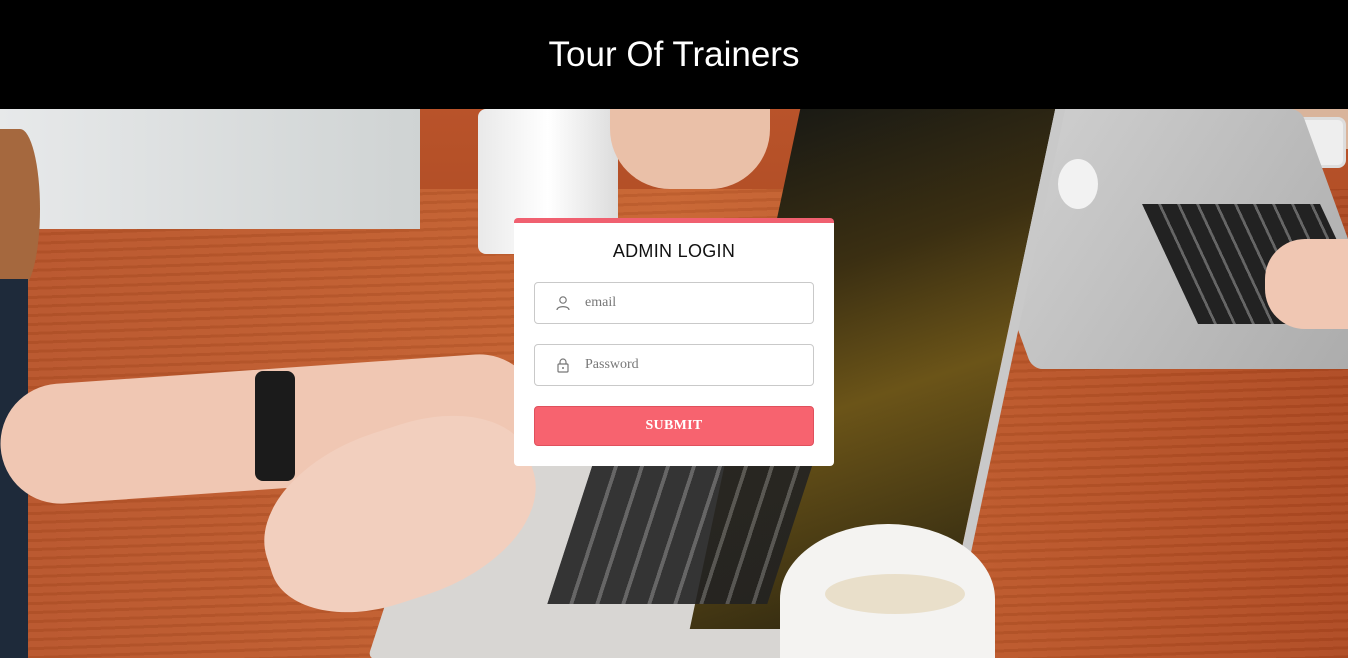  What do you see at coordinates (275, 426) in the screenshot?
I see `watch-shape` at bounding box center [275, 426].